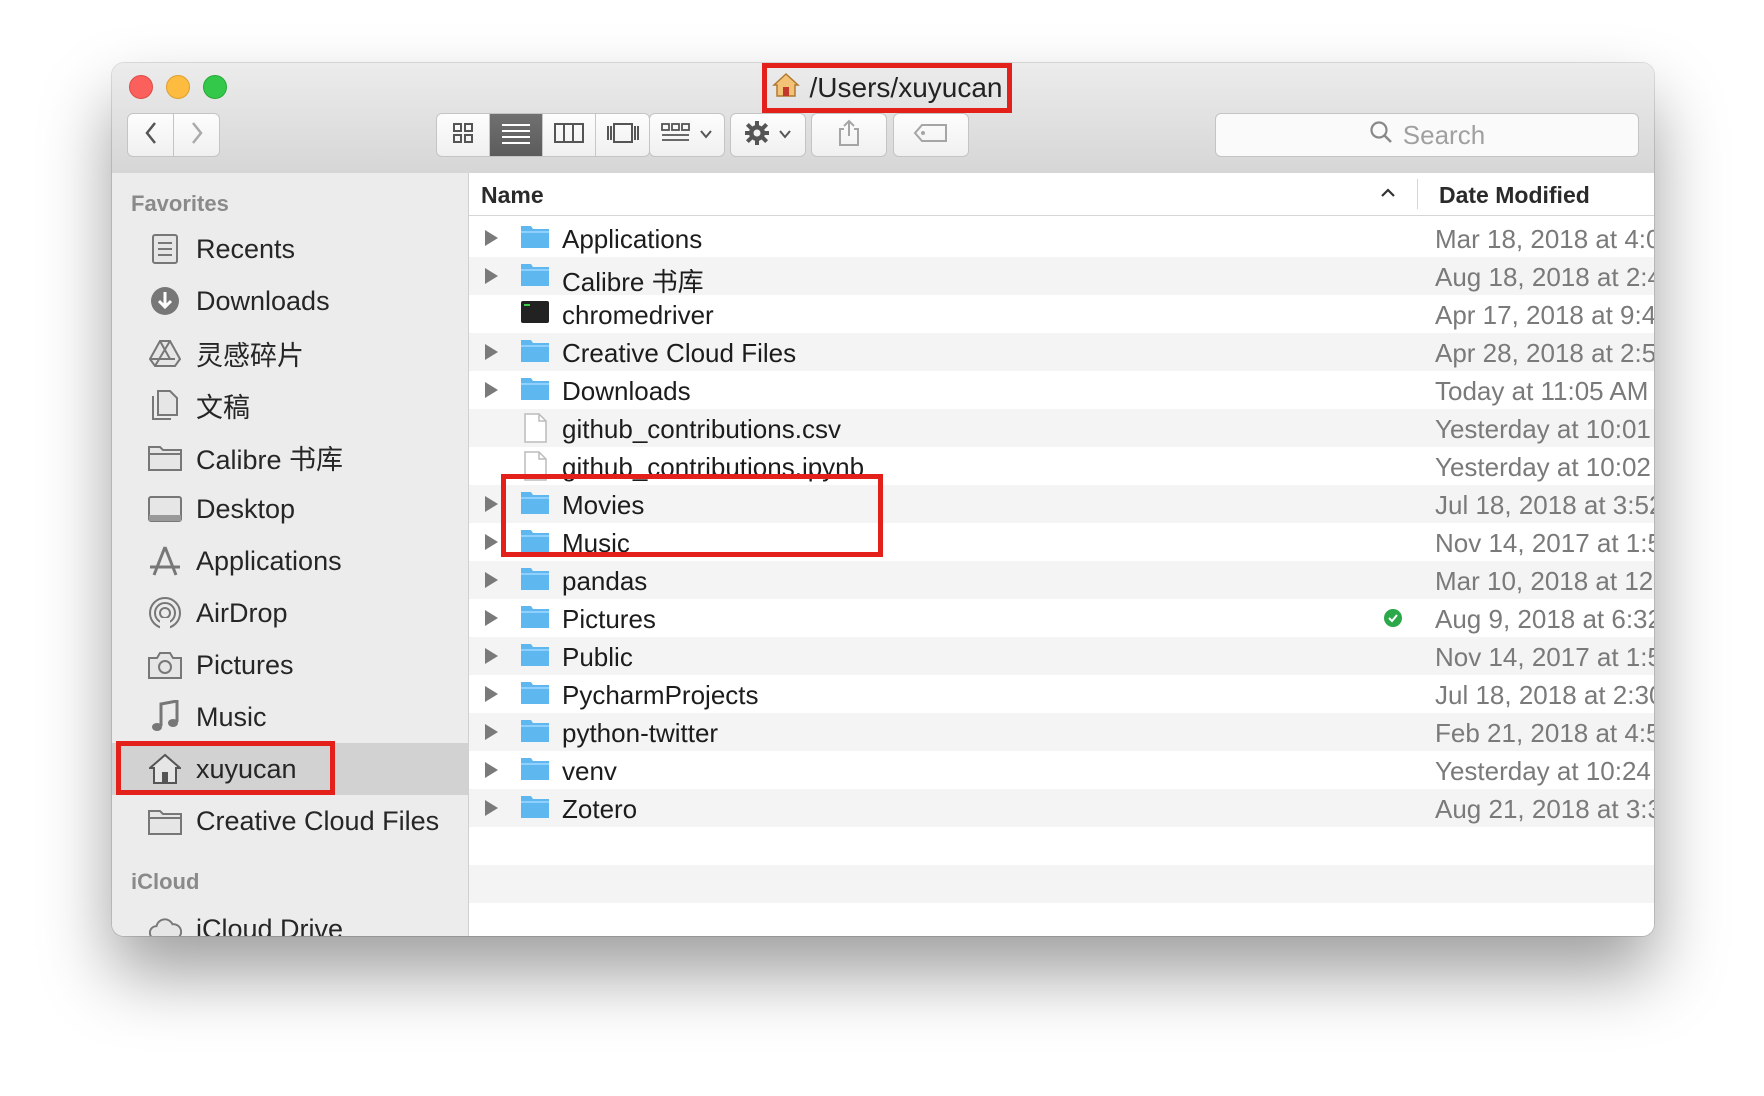  I want to click on file-row: venv Yesterday at 10:24 P, so click(1061, 770).